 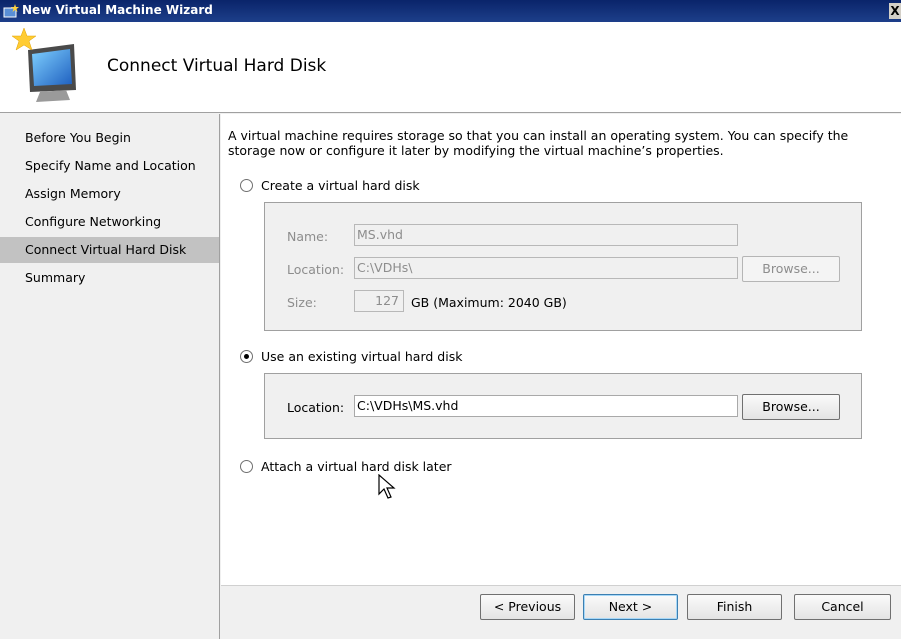 What do you see at coordinates (362, 356) in the screenshot?
I see `existing-vhd-label: Use an existing virtual hard disk` at bounding box center [362, 356].